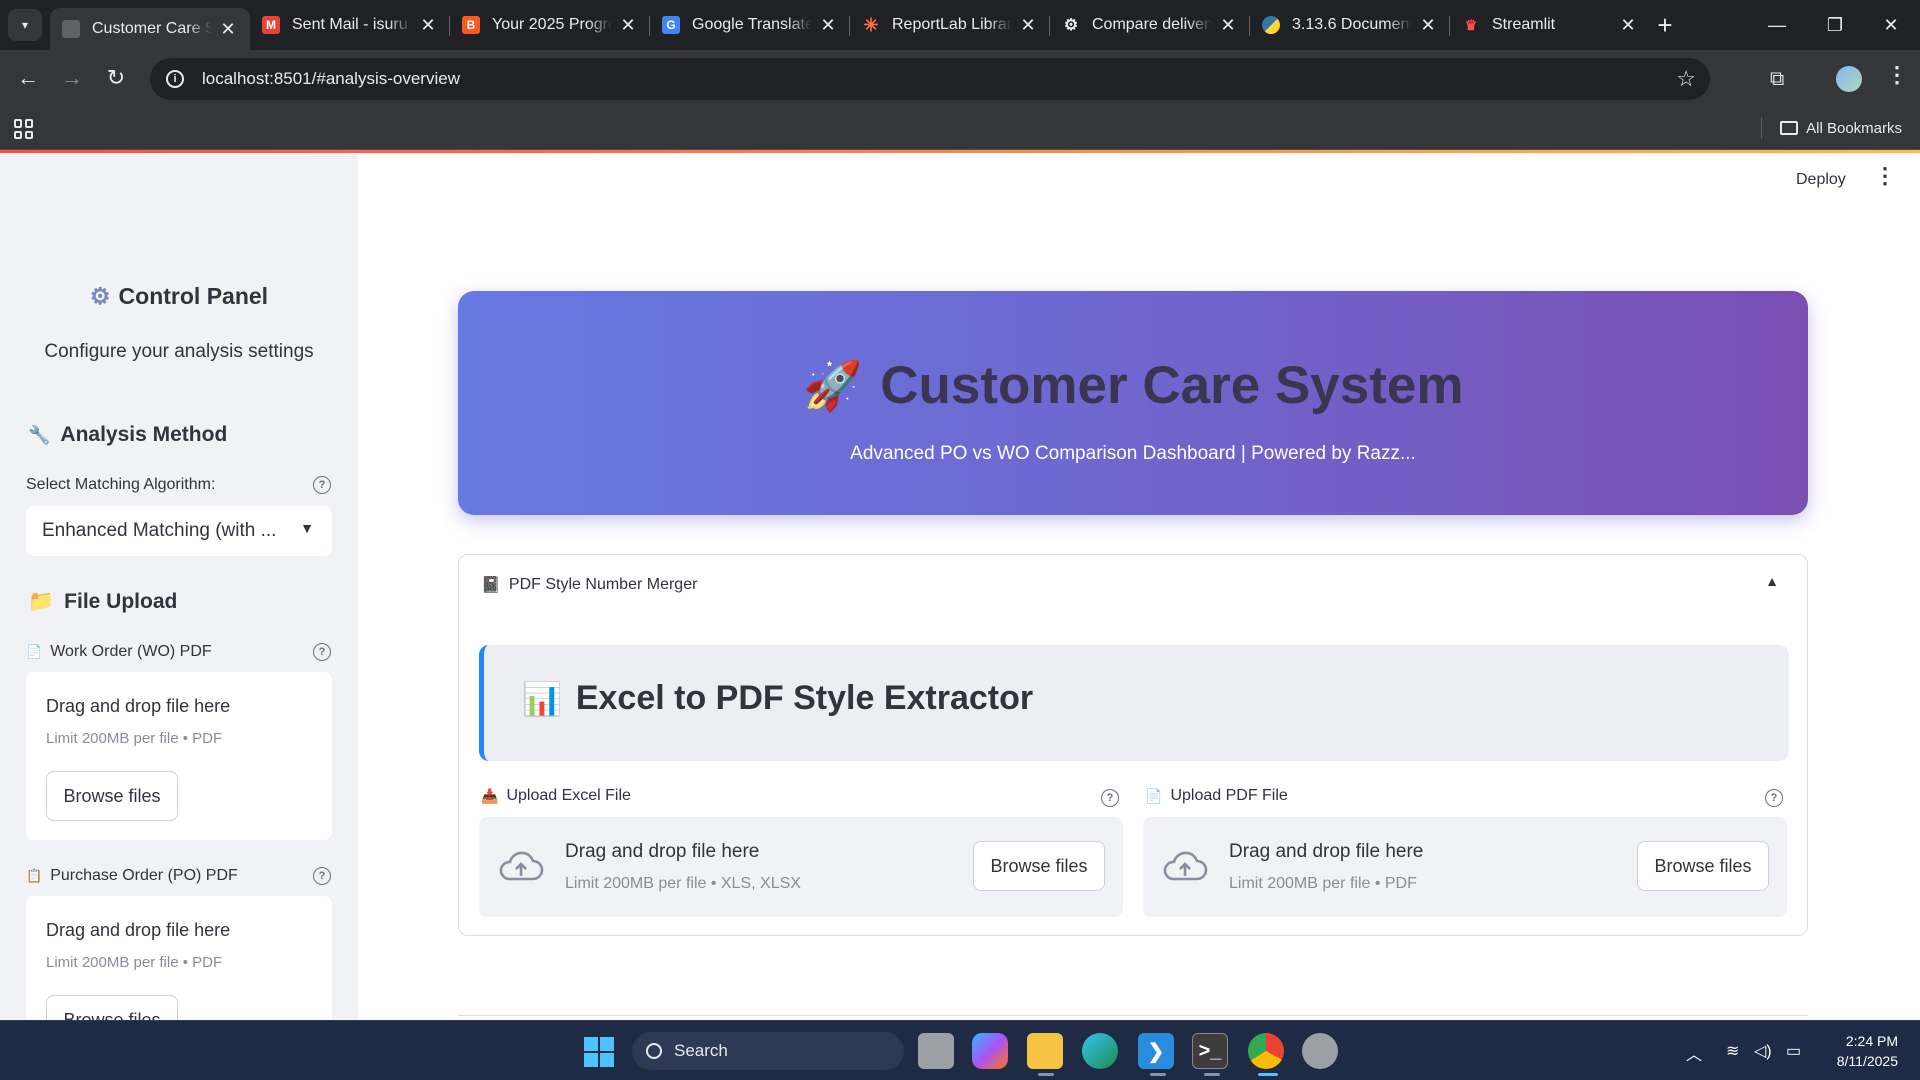  What do you see at coordinates (1694, 1053) in the screenshot?
I see `chevron-up-icon: ︿` at bounding box center [1694, 1053].